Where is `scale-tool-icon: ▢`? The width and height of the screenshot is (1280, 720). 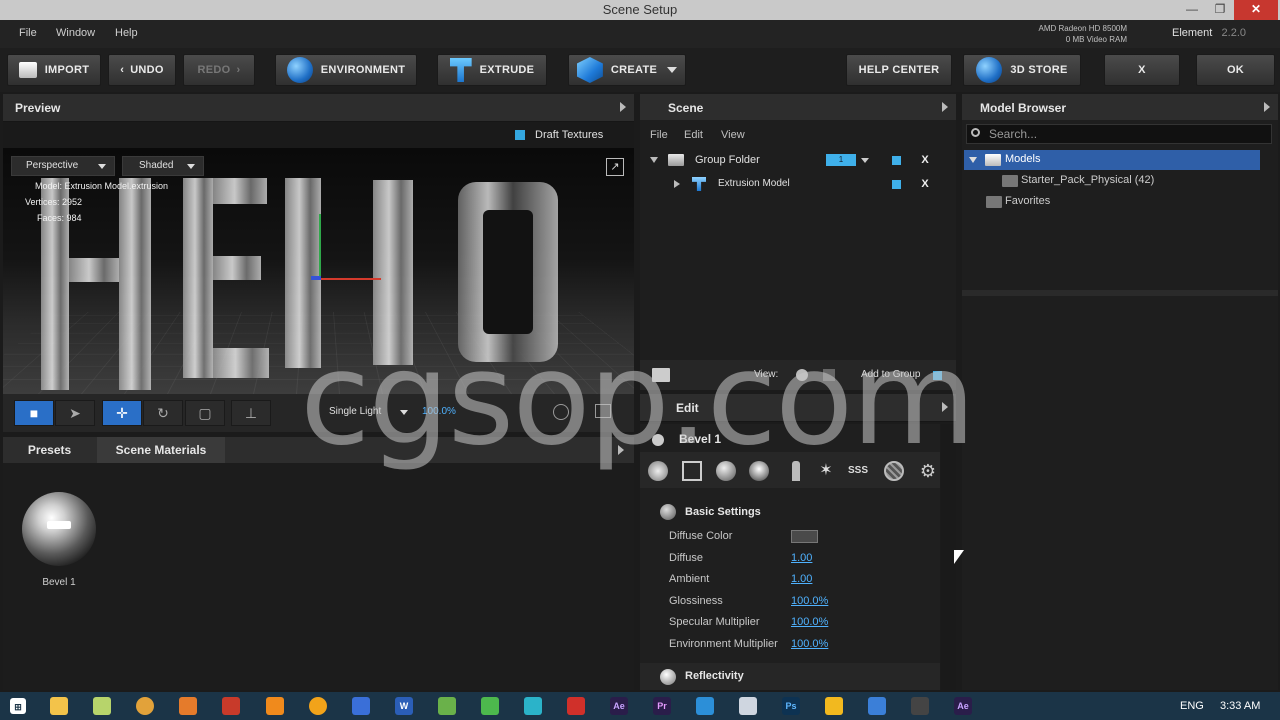 scale-tool-icon: ▢ is located at coordinates (205, 413).